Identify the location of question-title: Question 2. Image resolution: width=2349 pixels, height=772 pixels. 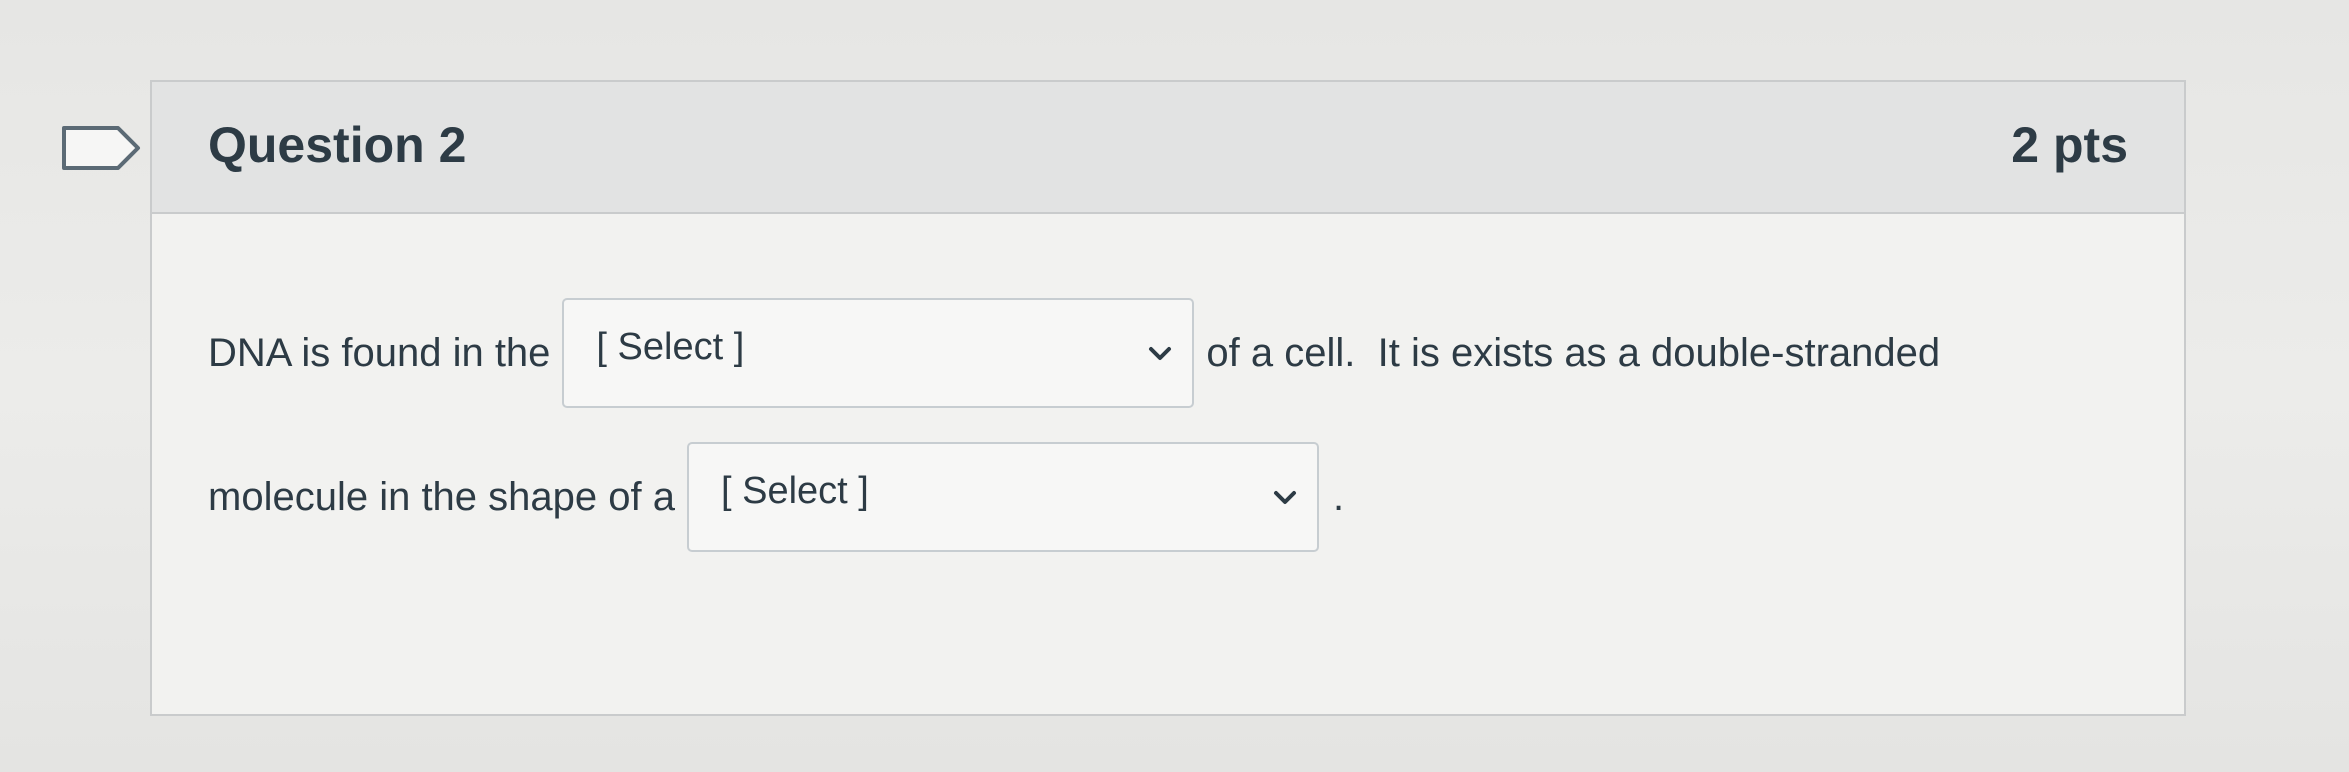
(337, 145).